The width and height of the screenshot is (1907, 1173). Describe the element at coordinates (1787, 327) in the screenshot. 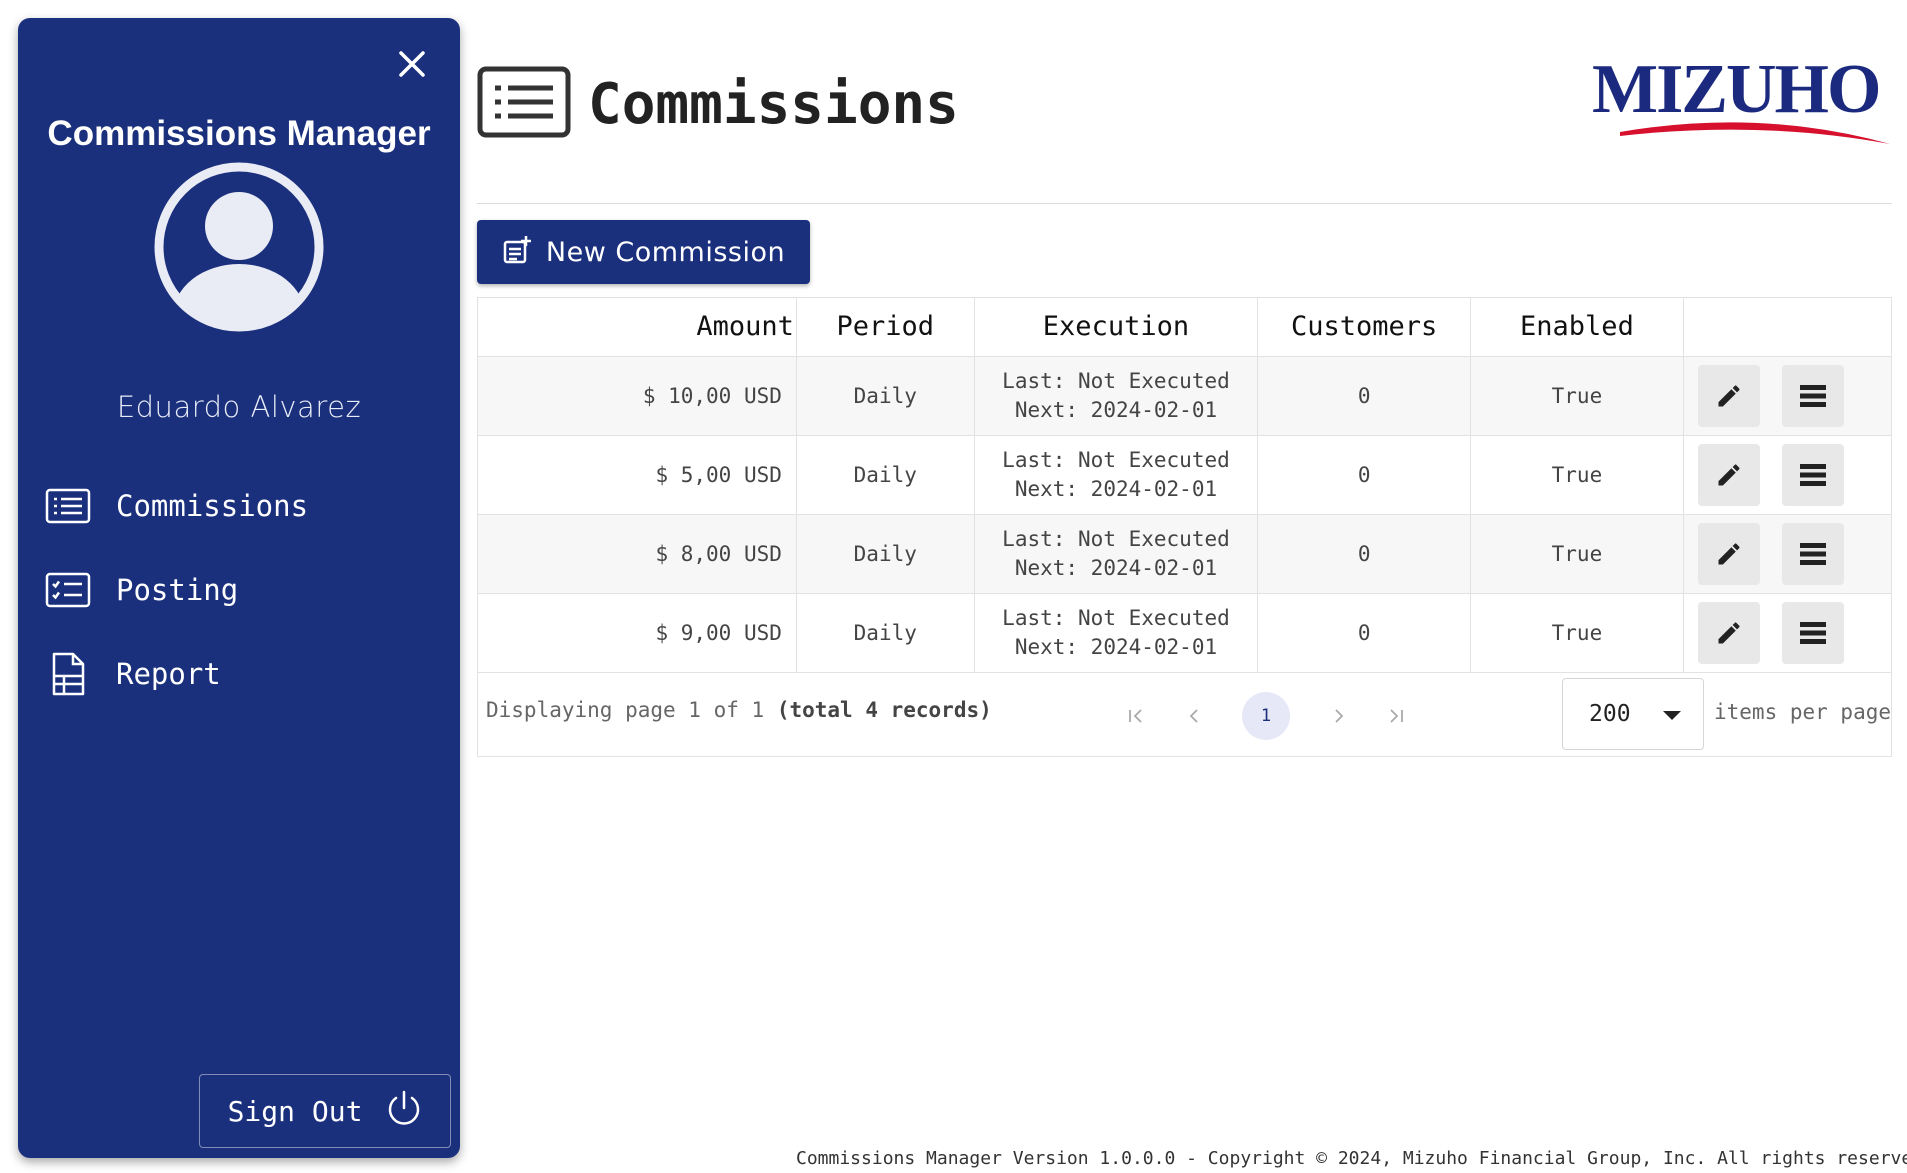

I see `column-header-actions` at that location.